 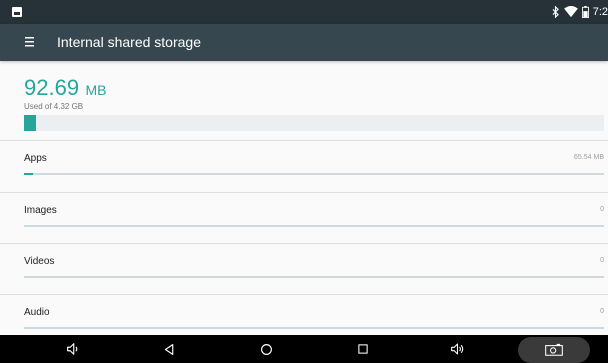 I want to click on category-row-images: Images 0, so click(x=304, y=218).